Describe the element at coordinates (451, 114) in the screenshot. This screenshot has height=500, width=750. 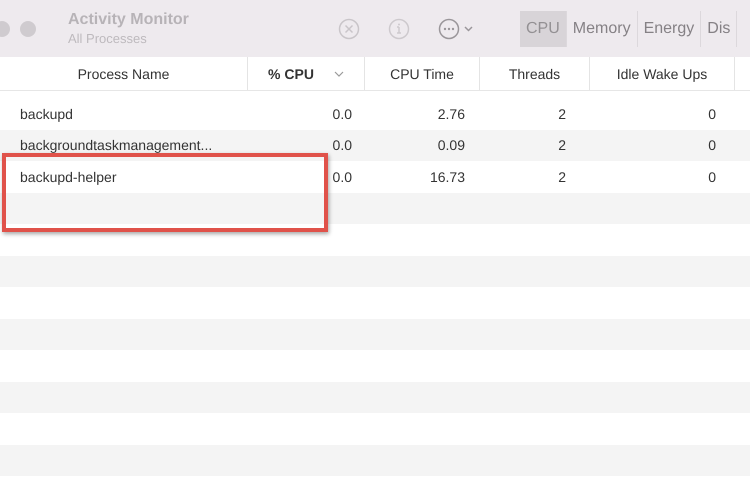
I see `table-cell-text: 2.76` at that location.